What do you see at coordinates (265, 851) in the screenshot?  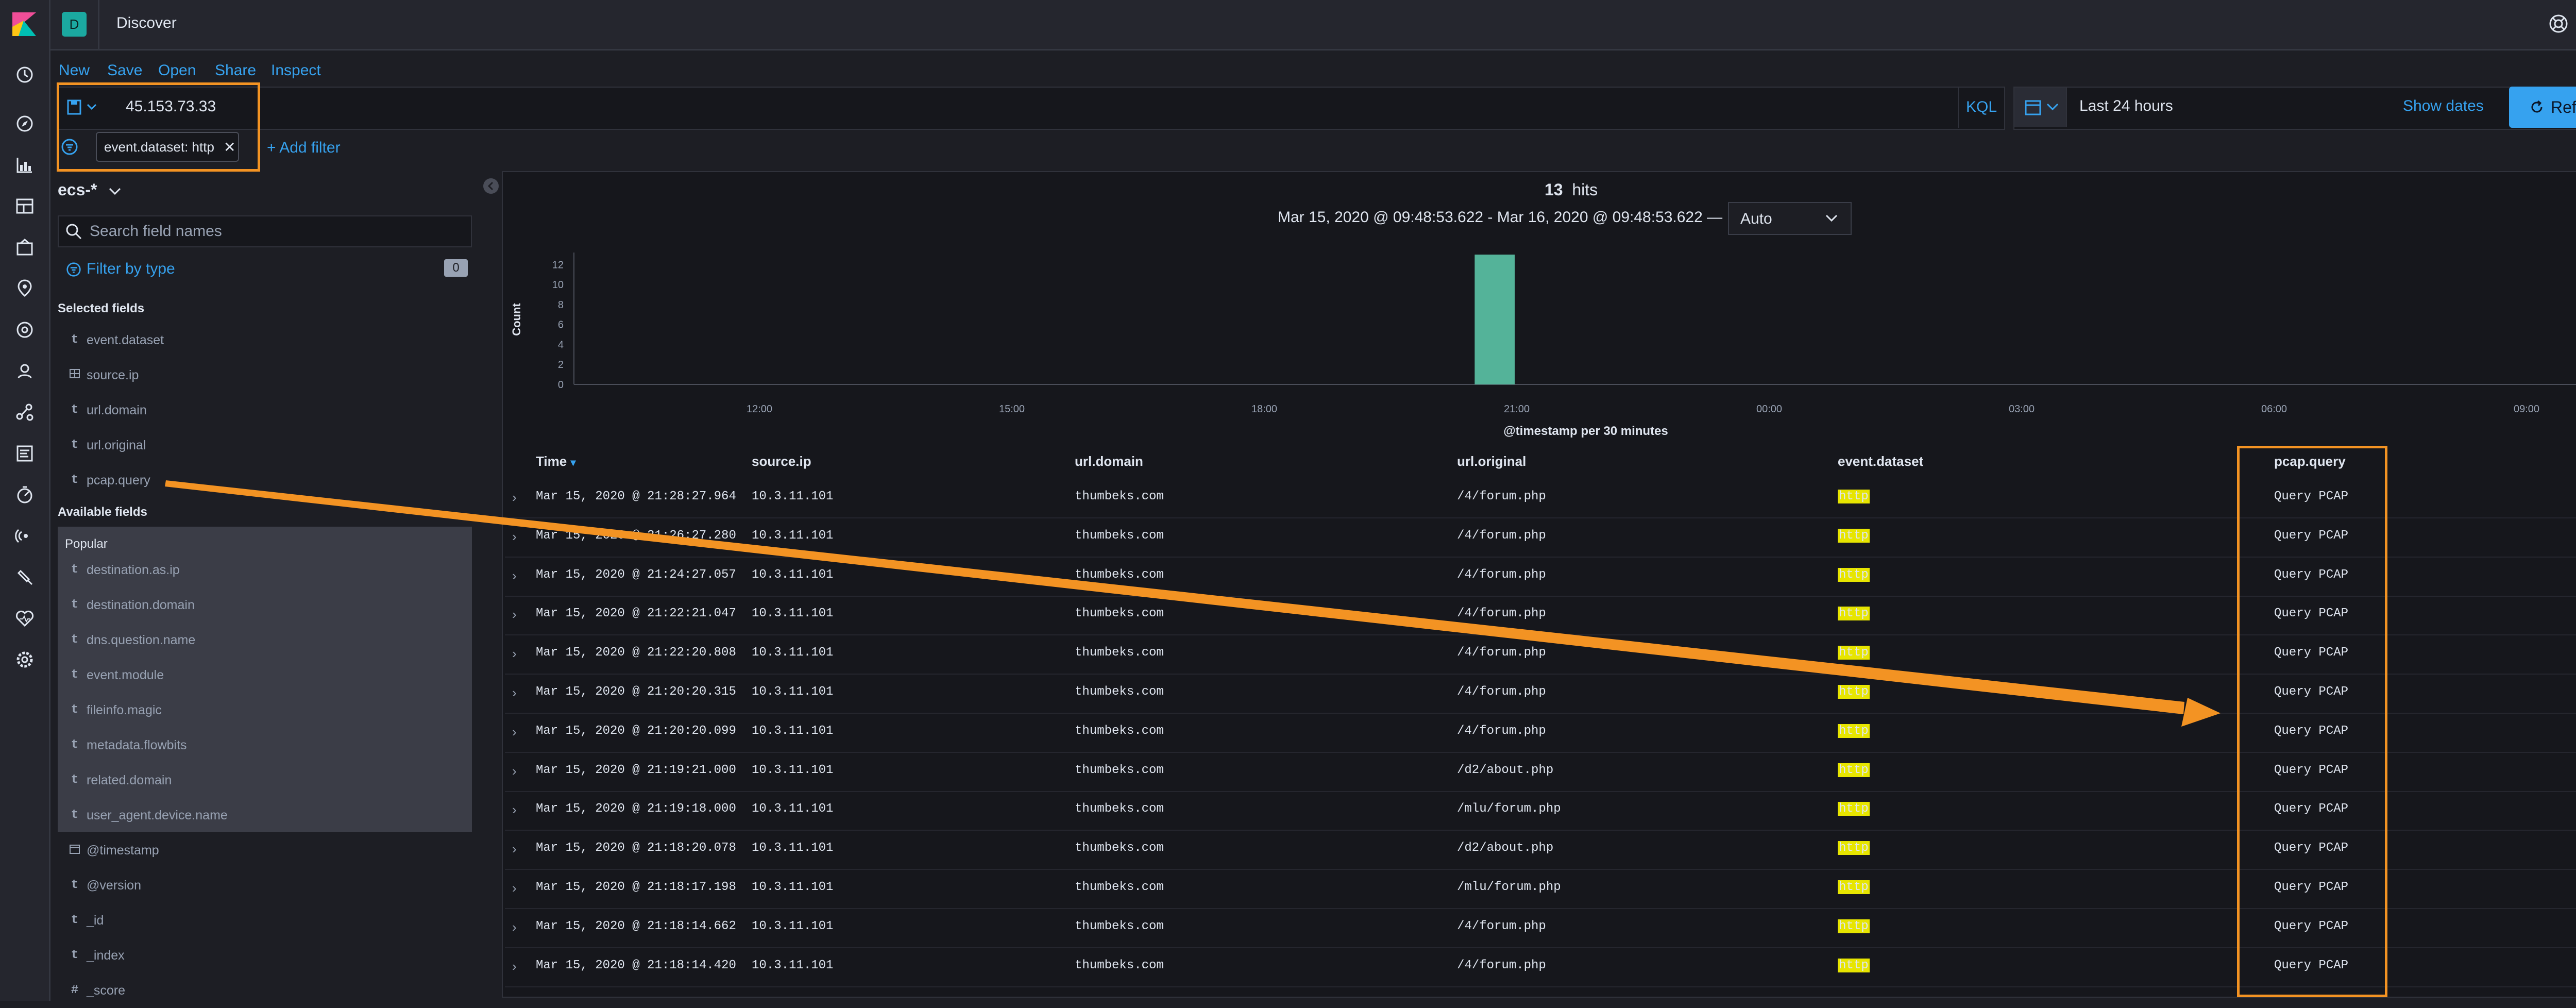 I see `field-timestamp: @timestamp` at bounding box center [265, 851].